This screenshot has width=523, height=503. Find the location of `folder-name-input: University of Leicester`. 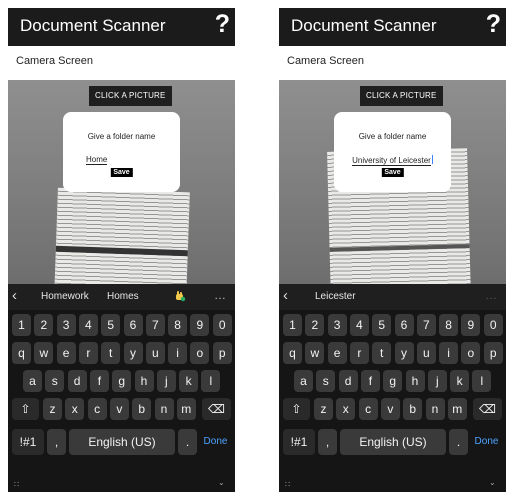

folder-name-input: University of Leicester is located at coordinates (392, 160).